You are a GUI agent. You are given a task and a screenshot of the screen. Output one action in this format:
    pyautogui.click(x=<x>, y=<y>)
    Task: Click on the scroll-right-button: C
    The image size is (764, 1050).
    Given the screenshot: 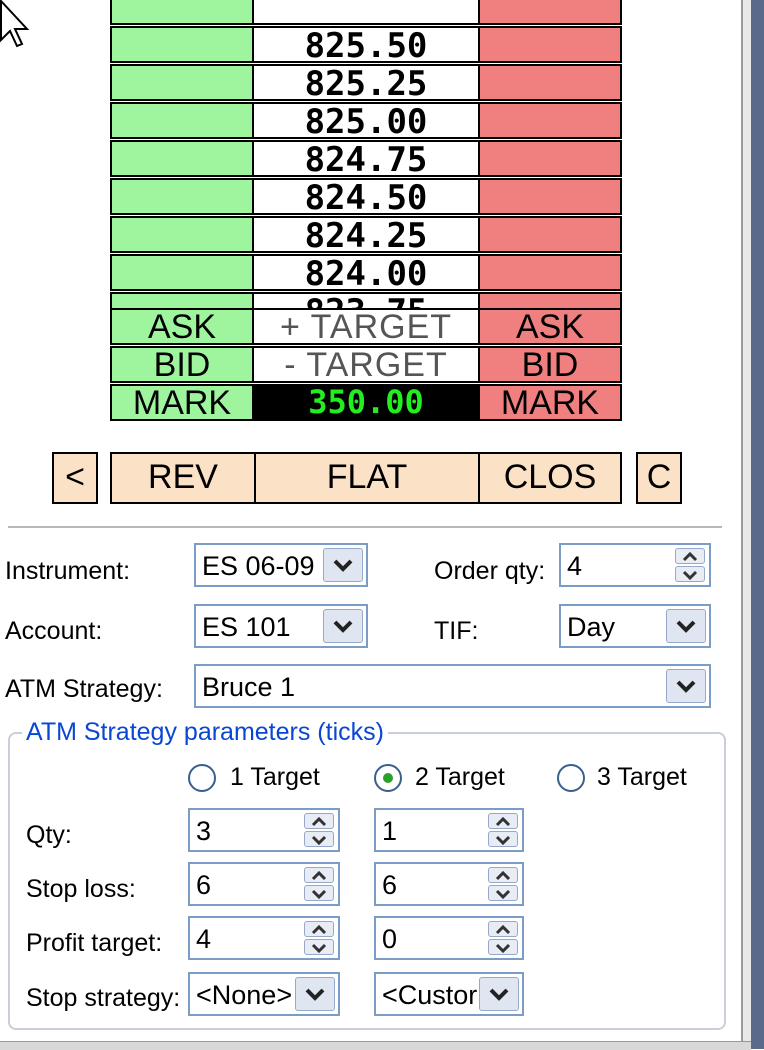 What is the action you would take?
    pyautogui.click(x=659, y=478)
    